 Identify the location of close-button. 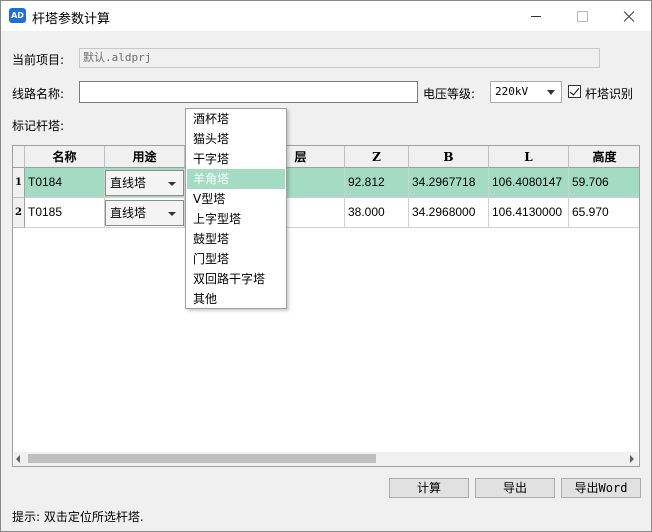
(628, 16).